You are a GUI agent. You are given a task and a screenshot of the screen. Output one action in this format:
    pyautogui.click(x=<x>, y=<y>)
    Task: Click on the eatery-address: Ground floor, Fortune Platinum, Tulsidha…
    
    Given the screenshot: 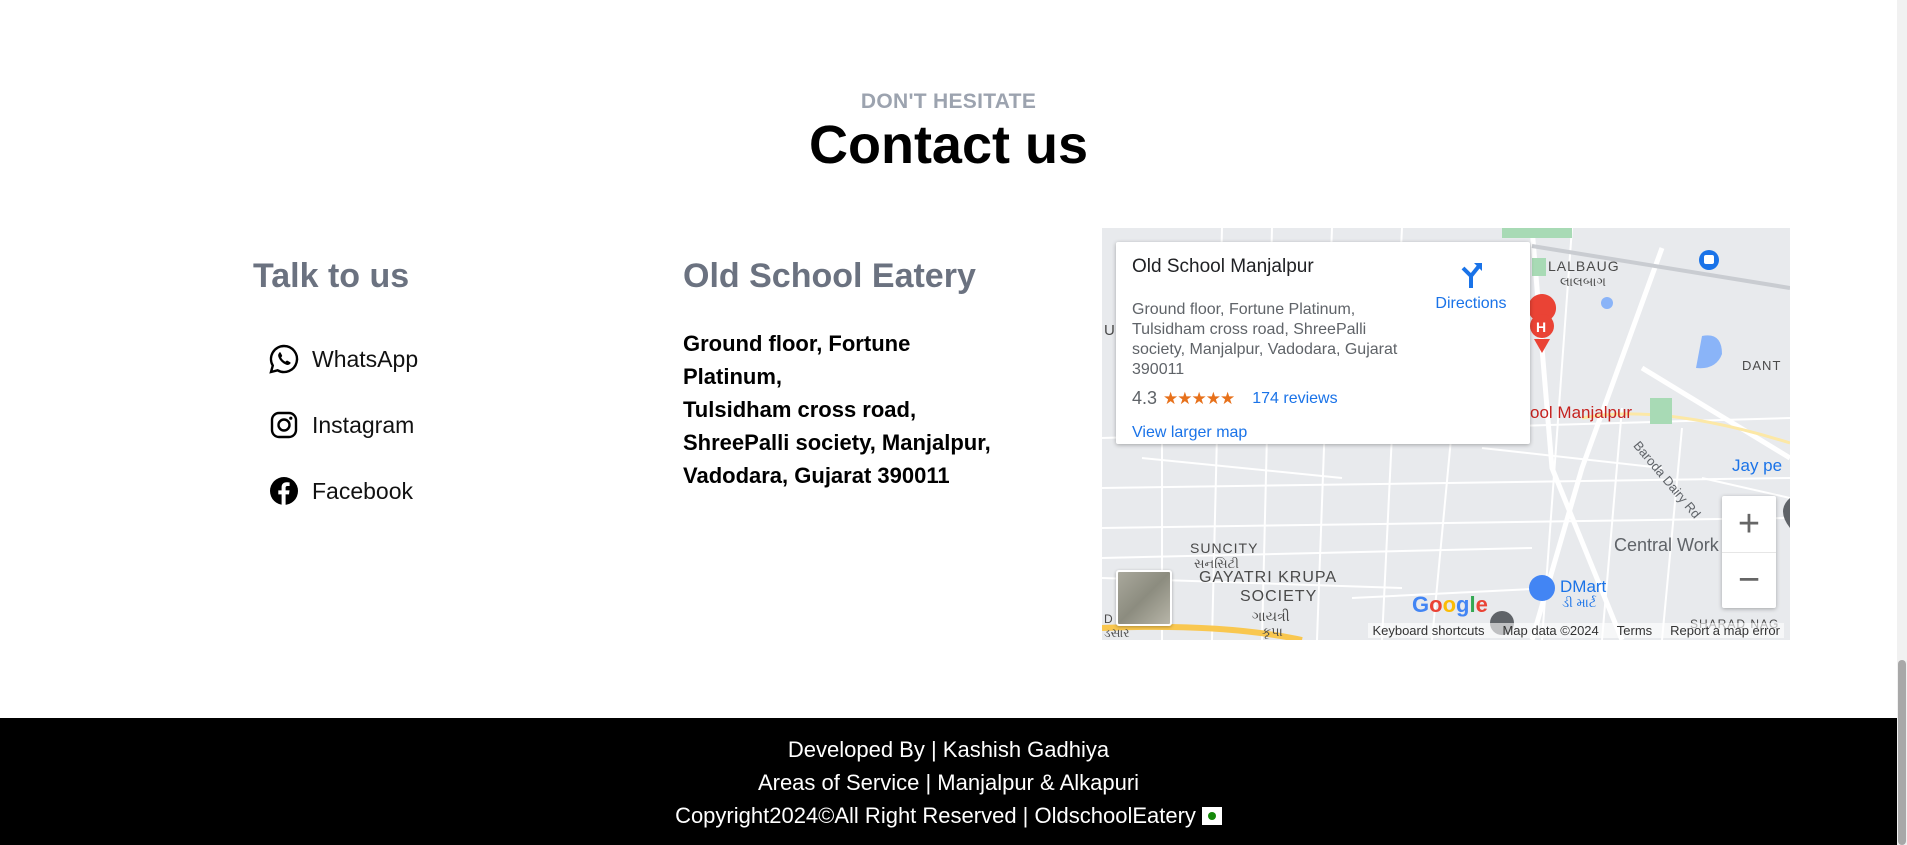 What is the action you would take?
    pyautogui.click(x=848, y=409)
    